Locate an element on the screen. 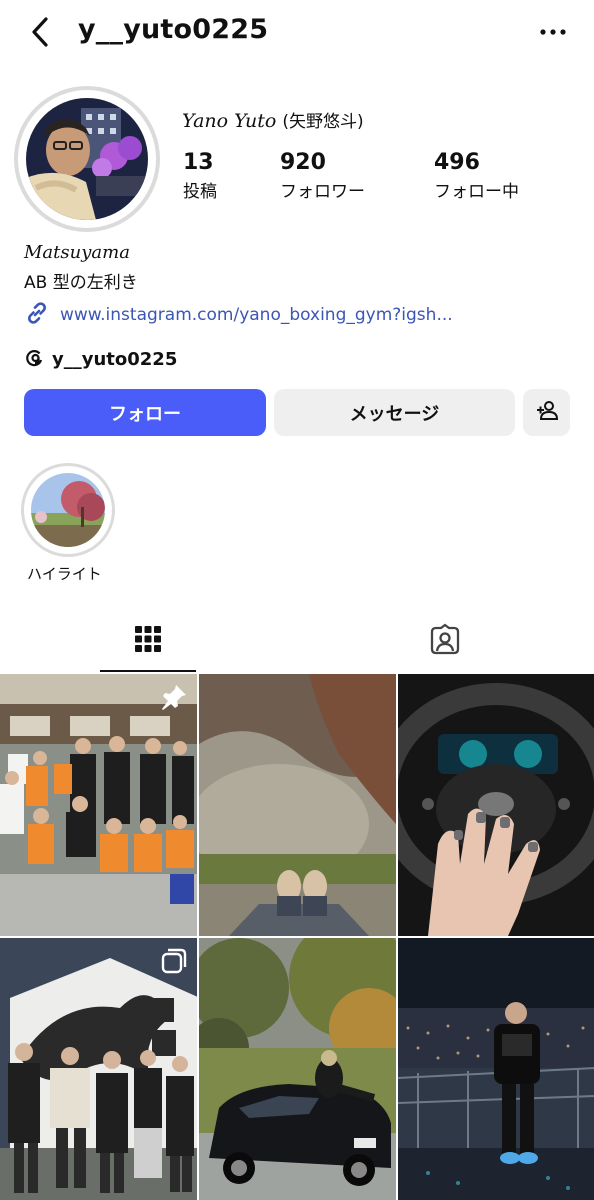 Image resolution: width=594 pixels, height=1200 pixels. profile-avatar is located at coordinates (87, 159).